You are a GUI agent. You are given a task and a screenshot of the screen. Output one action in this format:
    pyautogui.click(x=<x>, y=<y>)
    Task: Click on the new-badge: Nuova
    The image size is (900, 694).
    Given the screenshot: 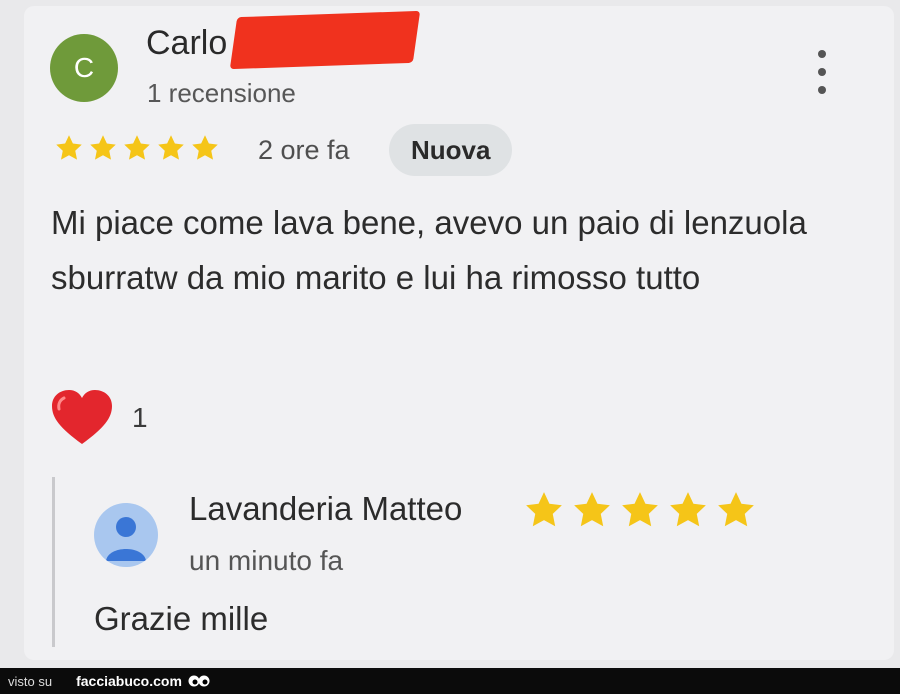 What is the action you would take?
    pyautogui.click(x=451, y=150)
    